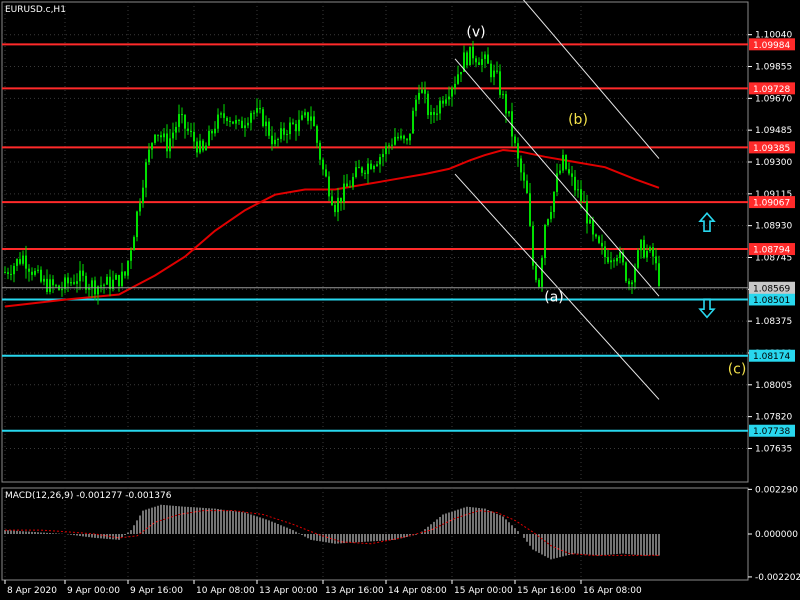  What do you see at coordinates (483, 591) in the screenshot?
I see `time-tick-label: 15 Apr 00:00` at bounding box center [483, 591].